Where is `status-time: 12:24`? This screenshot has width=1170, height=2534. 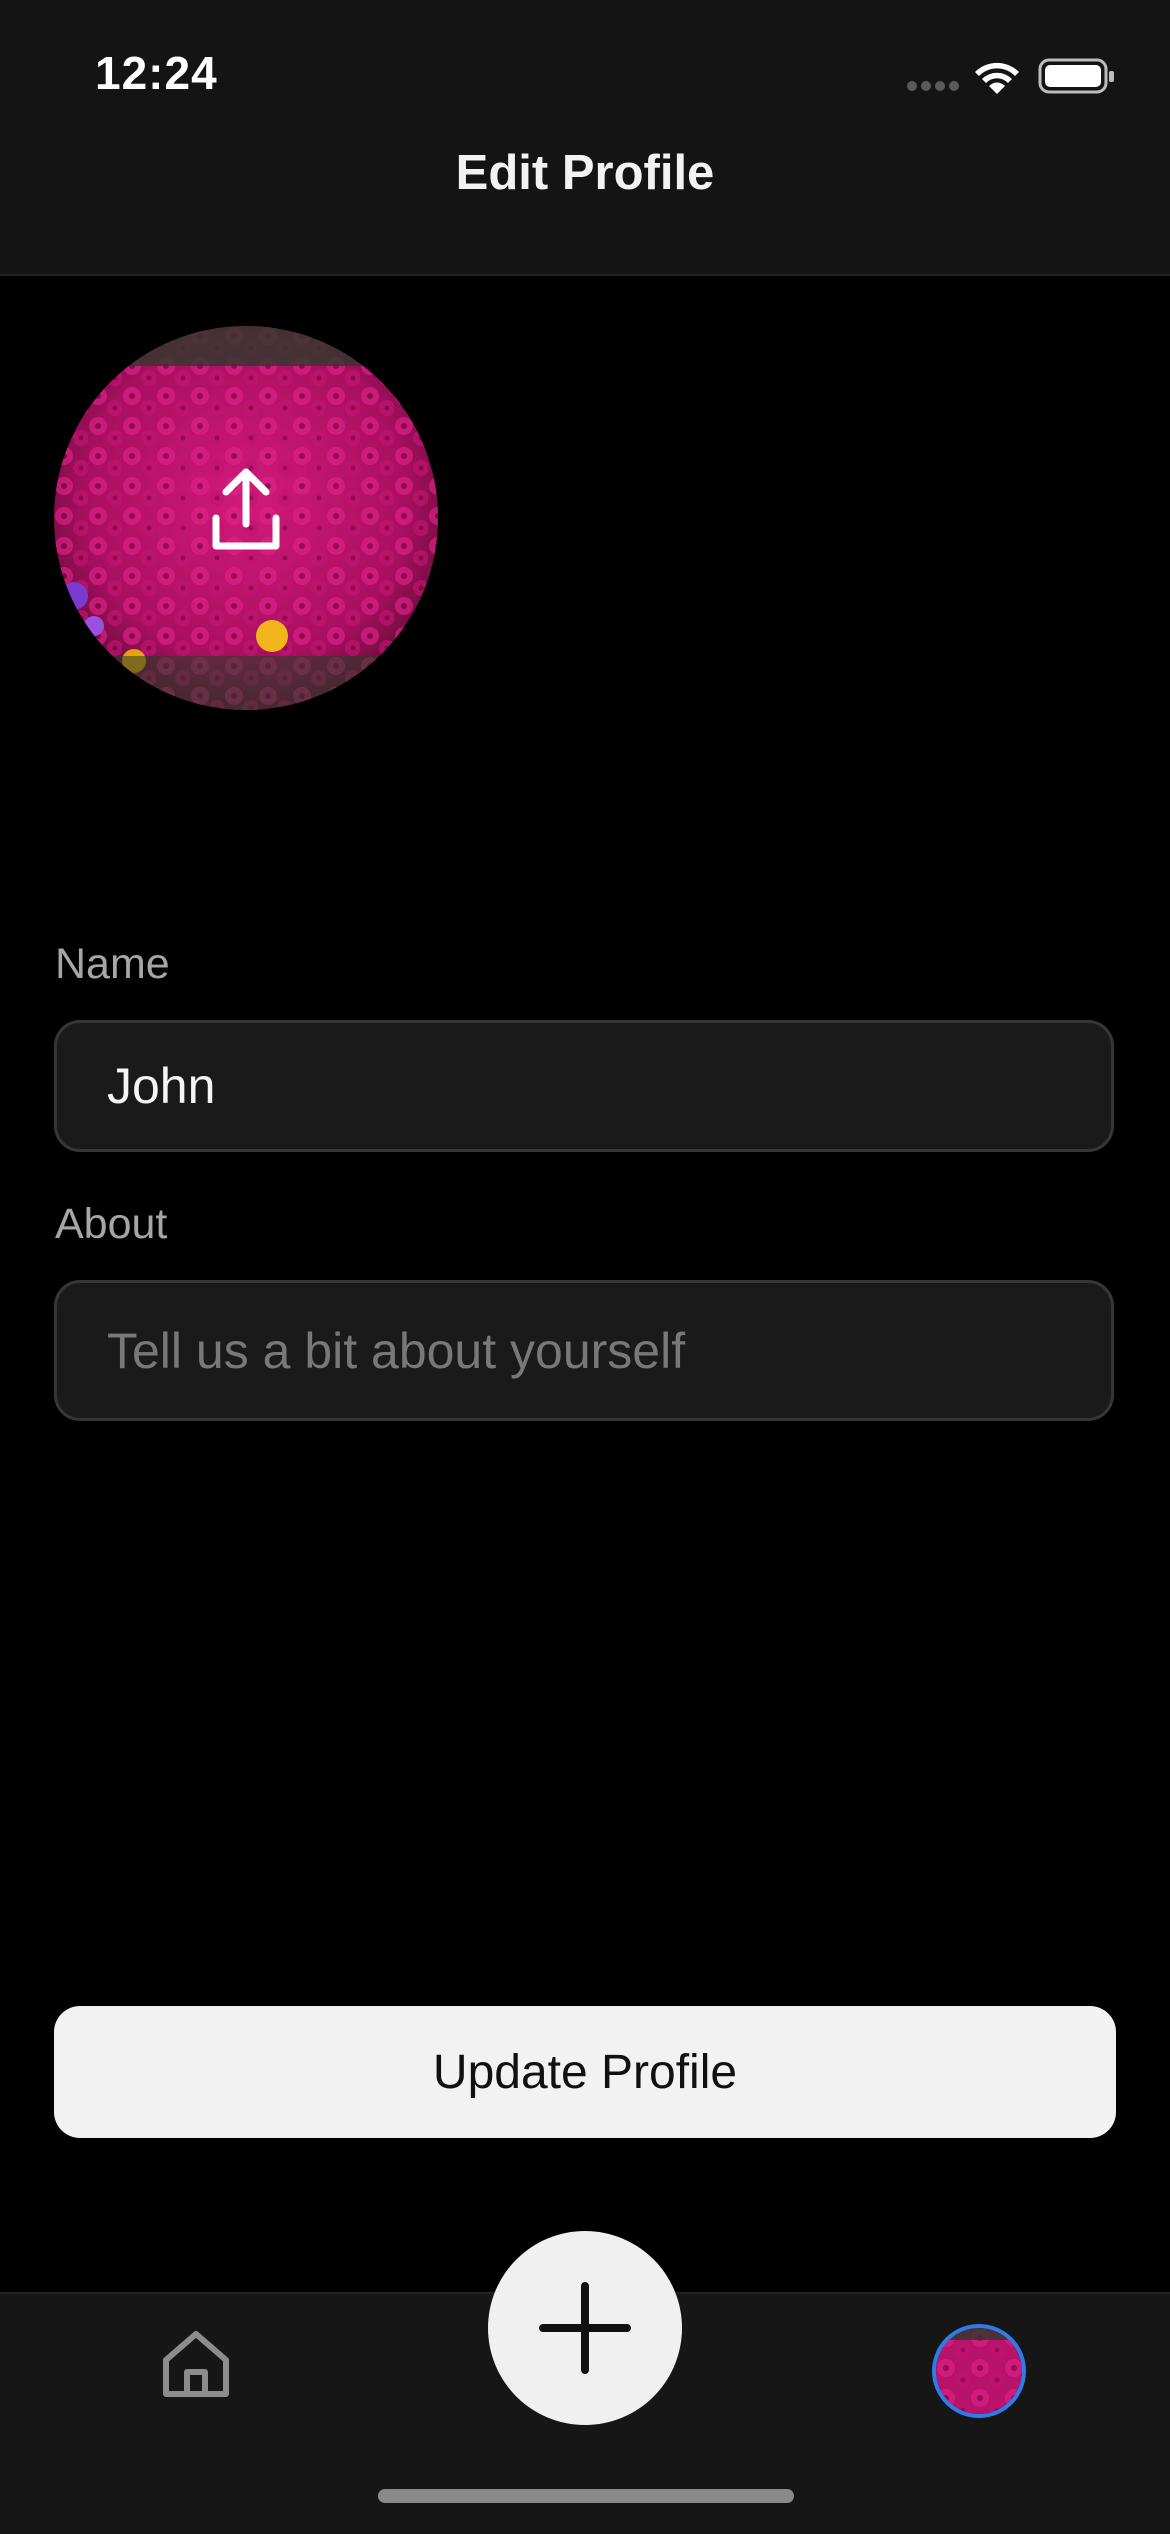
status-time: 12:24 is located at coordinates (156, 73).